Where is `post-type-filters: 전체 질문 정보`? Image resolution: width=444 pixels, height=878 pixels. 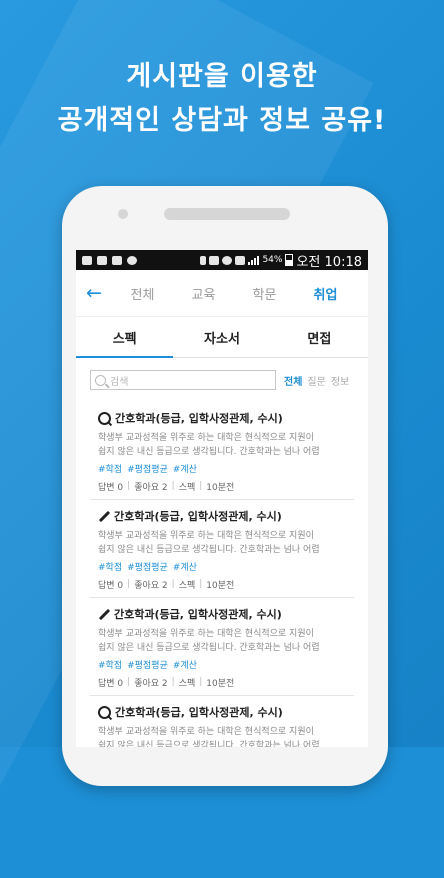 post-type-filters: 전체 질문 정보 is located at coordinates (316, 380).